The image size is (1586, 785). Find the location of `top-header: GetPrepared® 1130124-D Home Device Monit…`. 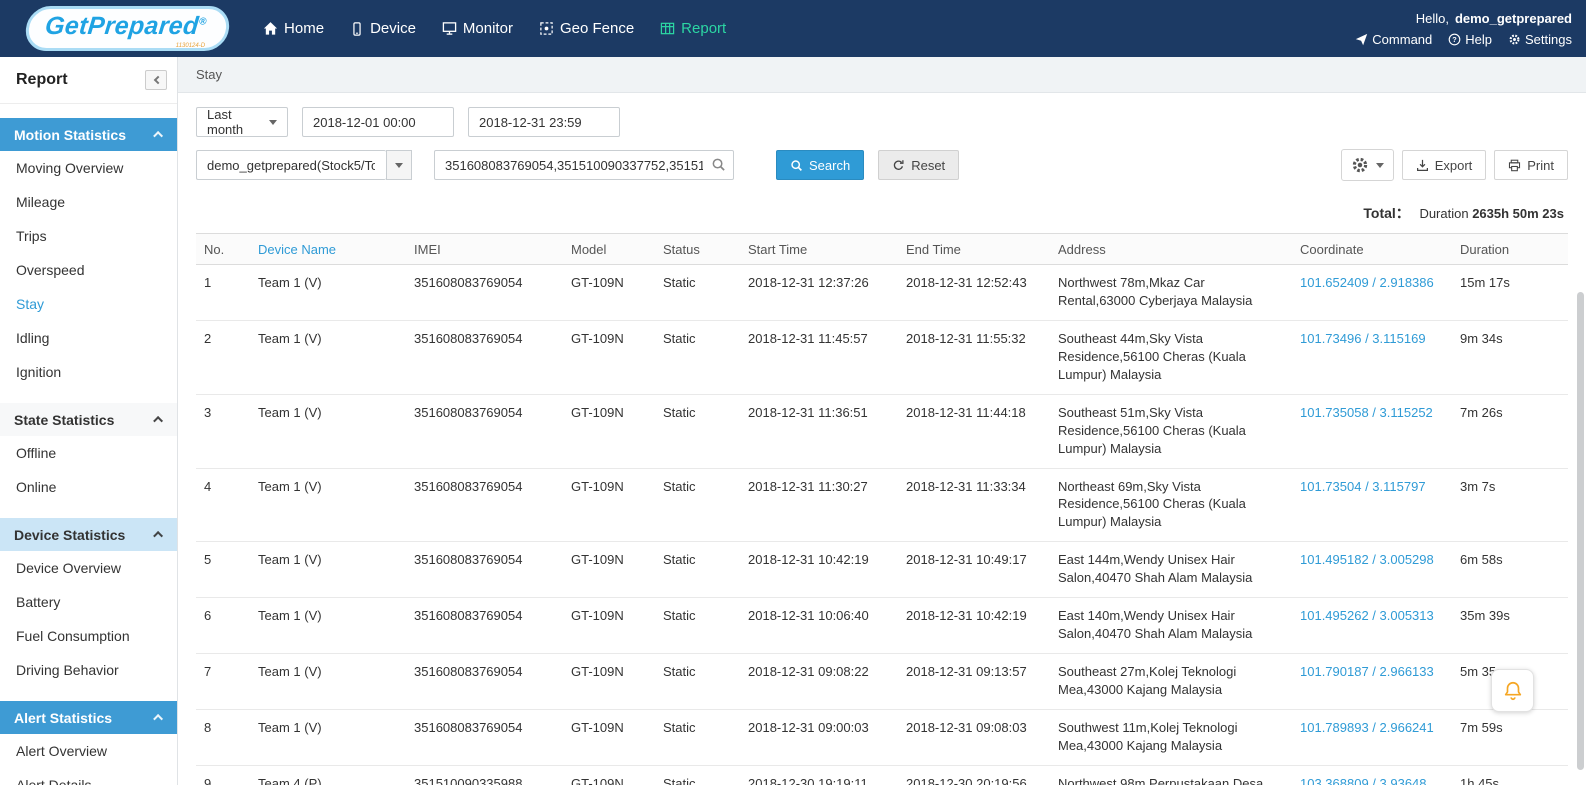

top-header: GetPrepared® 1130124-D Home Device Monit… is located at coordinates (793, 28).